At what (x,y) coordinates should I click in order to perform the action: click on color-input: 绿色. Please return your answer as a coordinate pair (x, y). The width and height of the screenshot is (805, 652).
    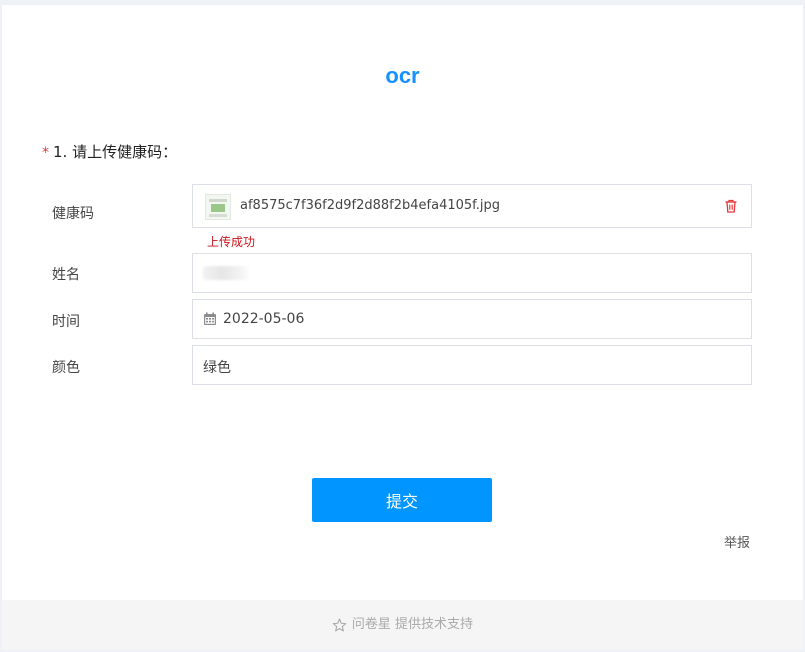
    Looking at the image, I should click on (472, 365).